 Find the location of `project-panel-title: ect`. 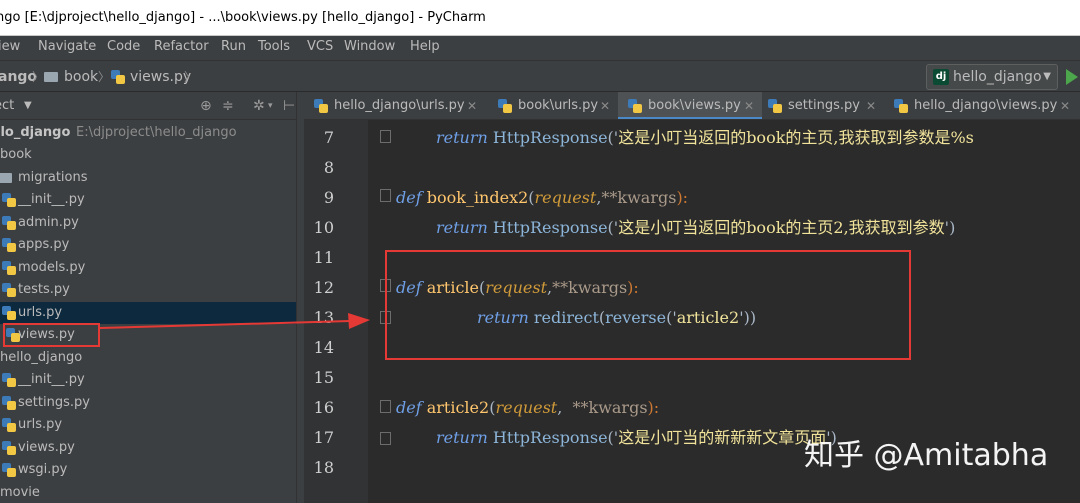

project-panel-title: ect is located at coordinates (7, 106).